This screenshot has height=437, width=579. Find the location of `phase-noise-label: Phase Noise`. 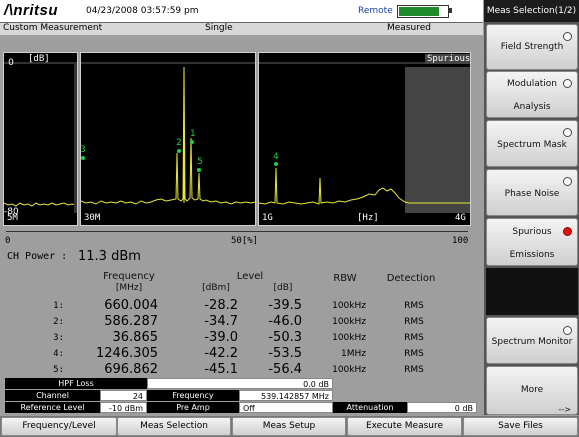

phase-noise-label: Phase Noise is located at coordinates (532, 194).